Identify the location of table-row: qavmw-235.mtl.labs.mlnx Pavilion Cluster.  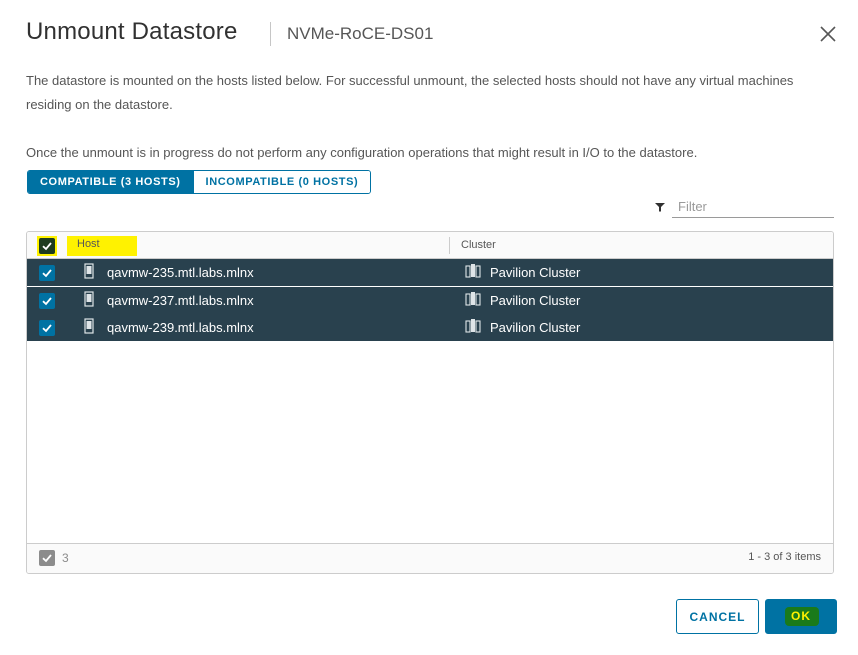
(430, 272).